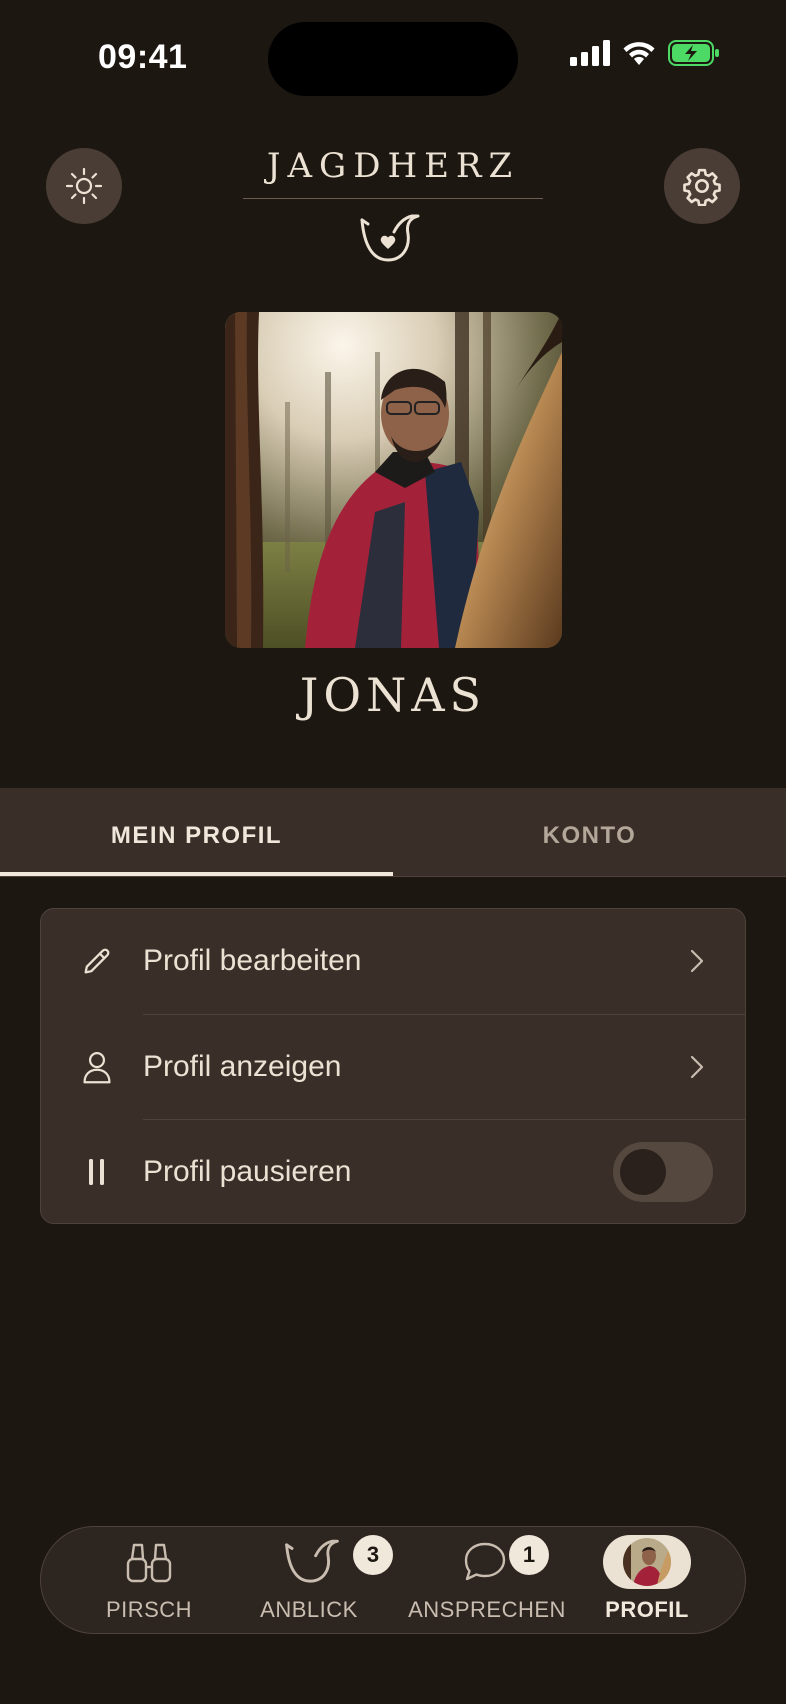  What do you see at coordinates (196, 874) in the screenshot?
I see `active-tab-indicator` at bounding box center [196, 874].